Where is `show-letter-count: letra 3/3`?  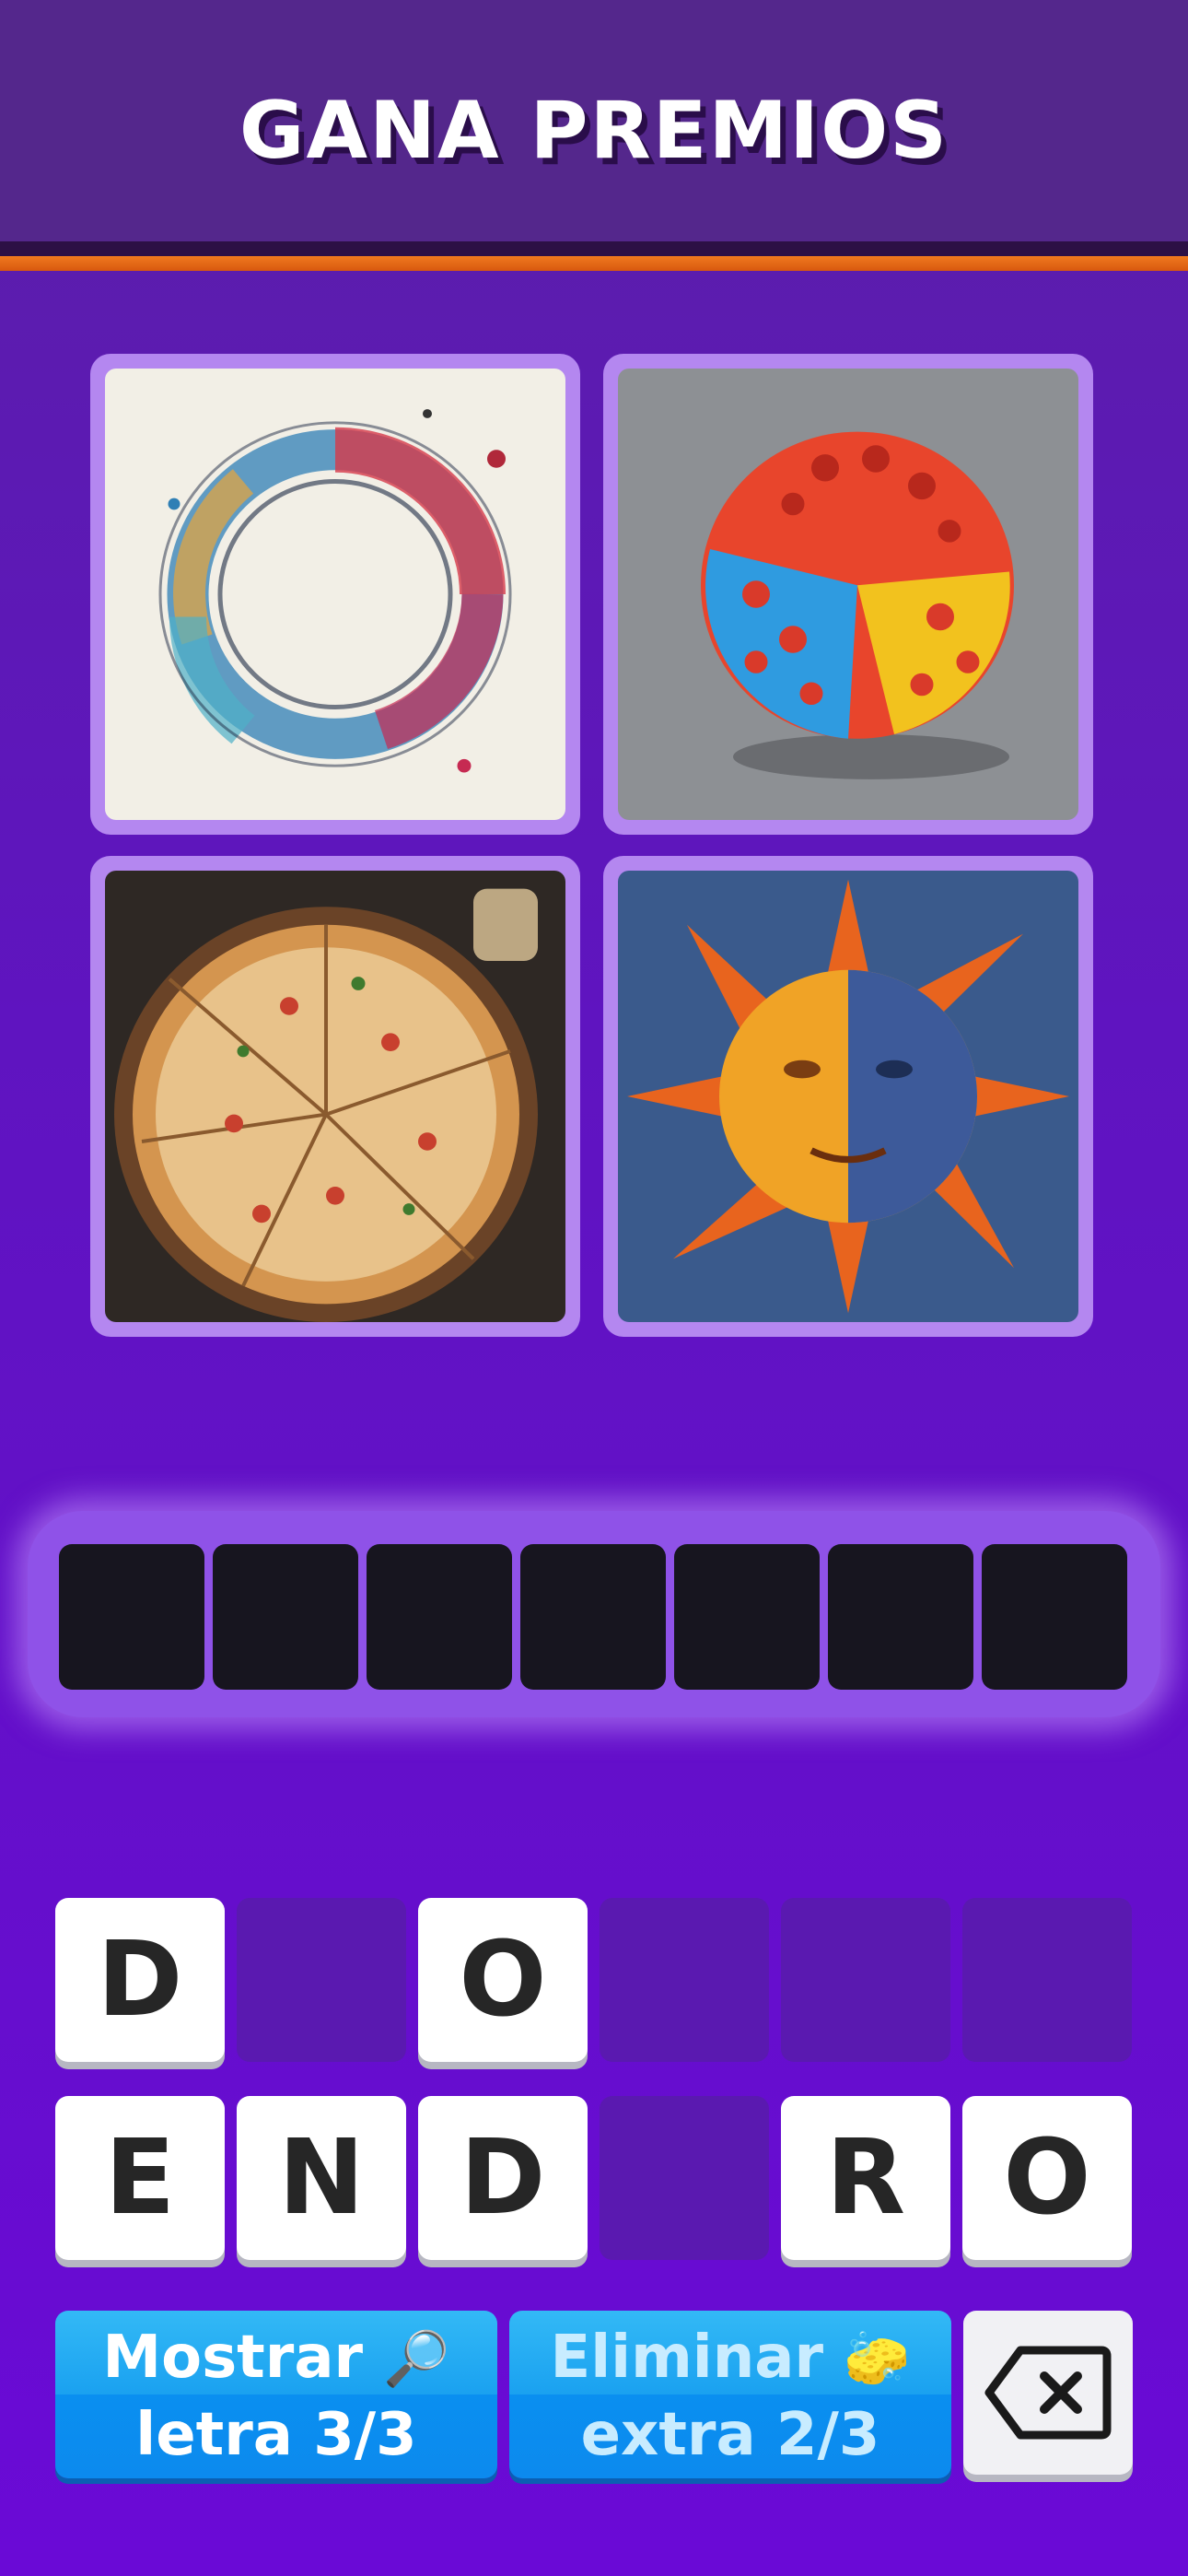
show-letter-count: letra 3/3 is located at coordinates (276, 2435).